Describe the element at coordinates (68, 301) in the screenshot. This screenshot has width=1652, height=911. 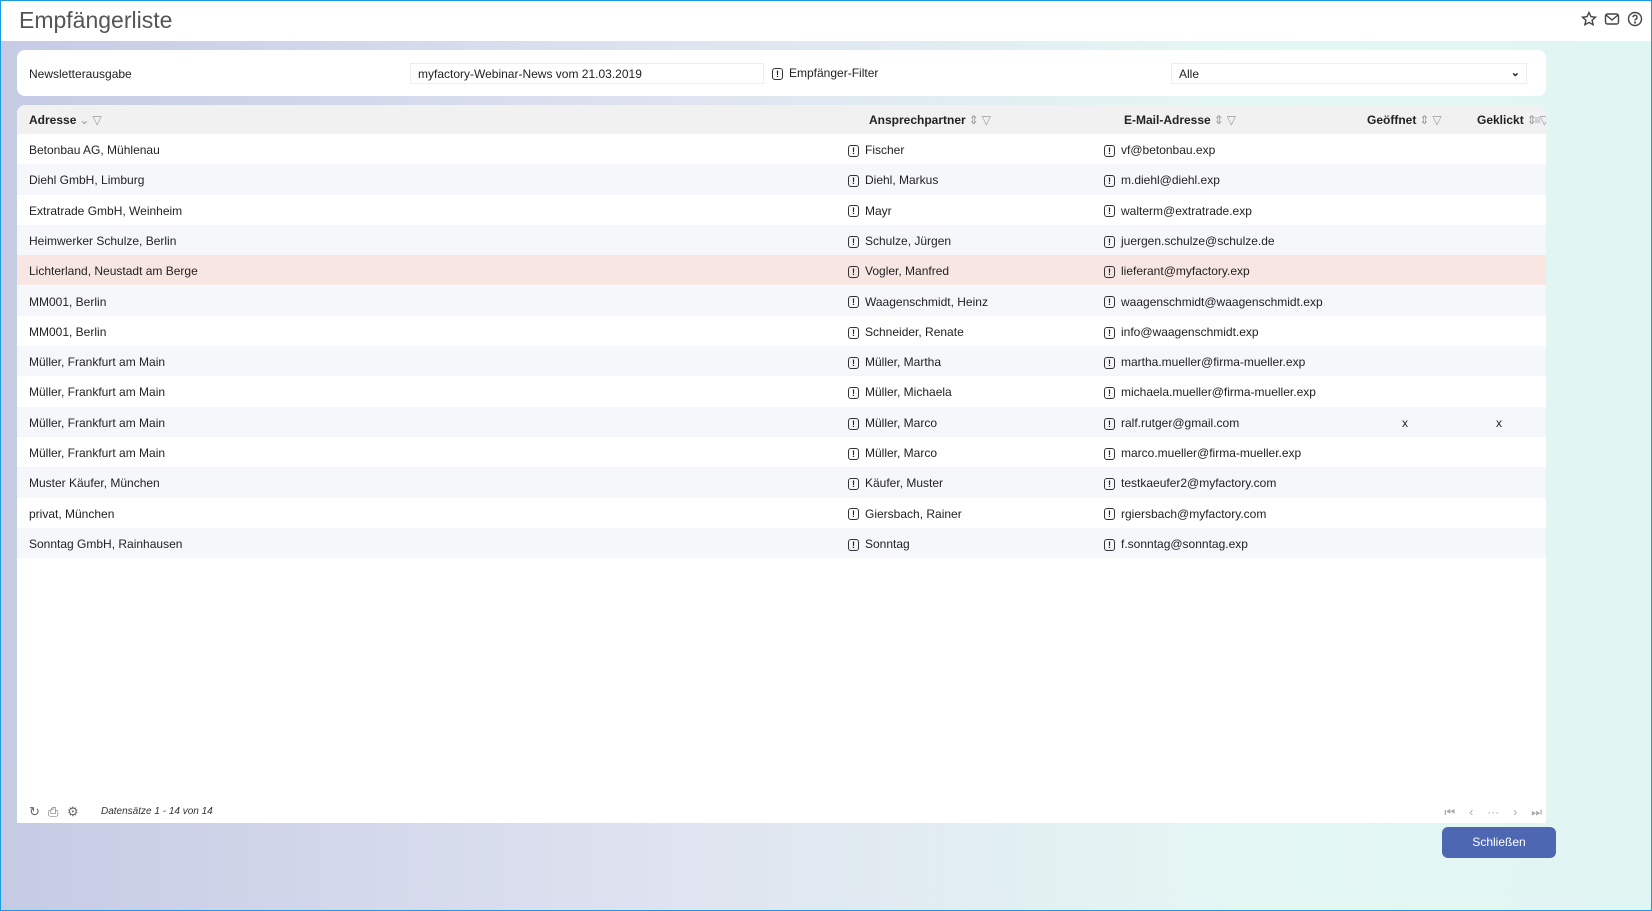
I see `cell-adresse: MM001, Berlin` at that location.